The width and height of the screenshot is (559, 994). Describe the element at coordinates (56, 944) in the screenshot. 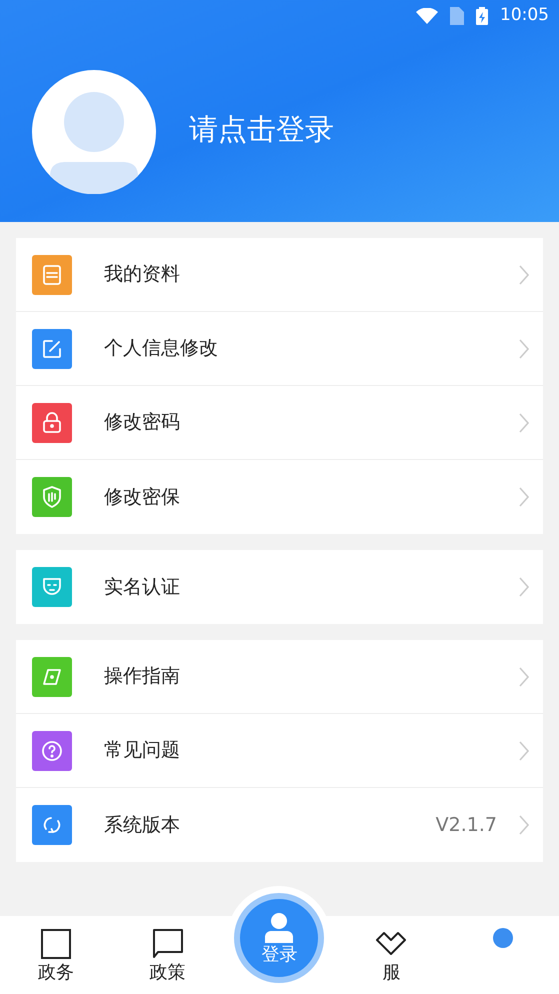

I see `square-icon` at that location.